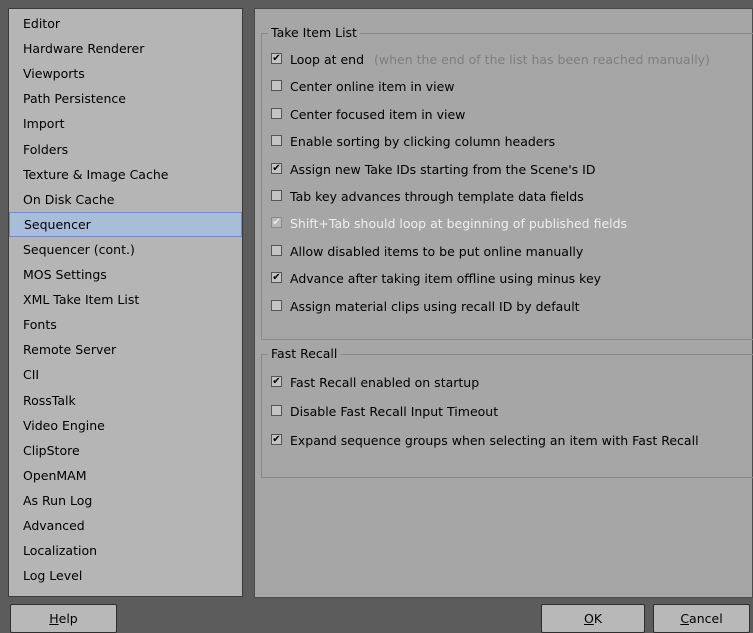  I want to click on cancel-button: Cancel, so click(701, 618).